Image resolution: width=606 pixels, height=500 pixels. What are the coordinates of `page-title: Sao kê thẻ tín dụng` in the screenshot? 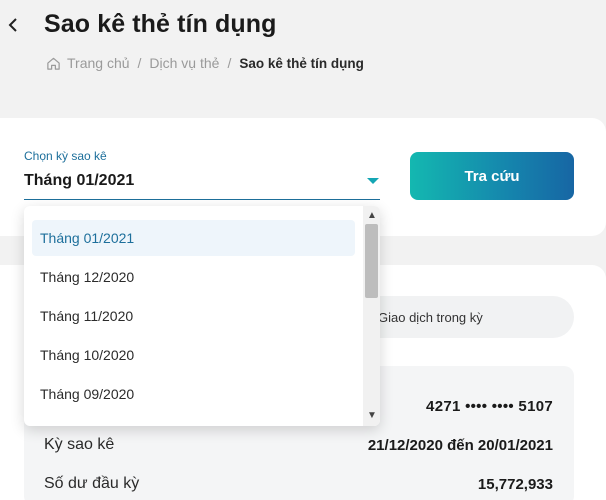 It's located at (160, 24).